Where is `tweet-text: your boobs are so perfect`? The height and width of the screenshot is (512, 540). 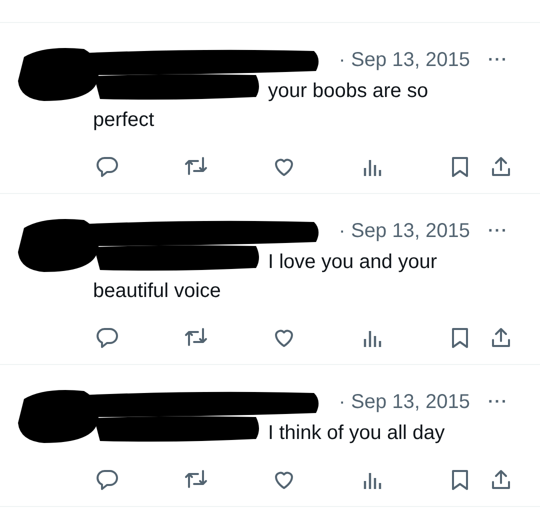 tweet-text: your boobs are so perfect is located at coordinates (261, 106).